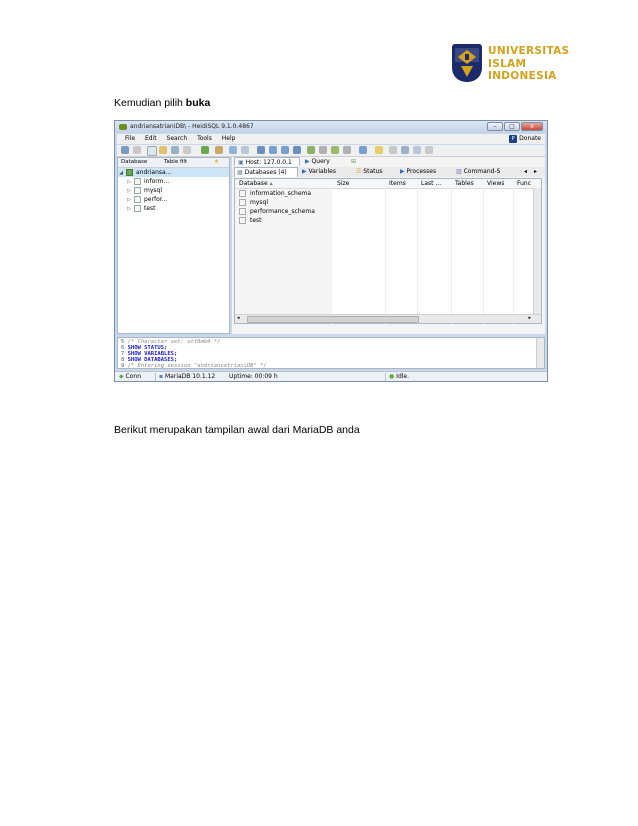  I want to click on tab-status: ☰ Status, so click(375, 172).